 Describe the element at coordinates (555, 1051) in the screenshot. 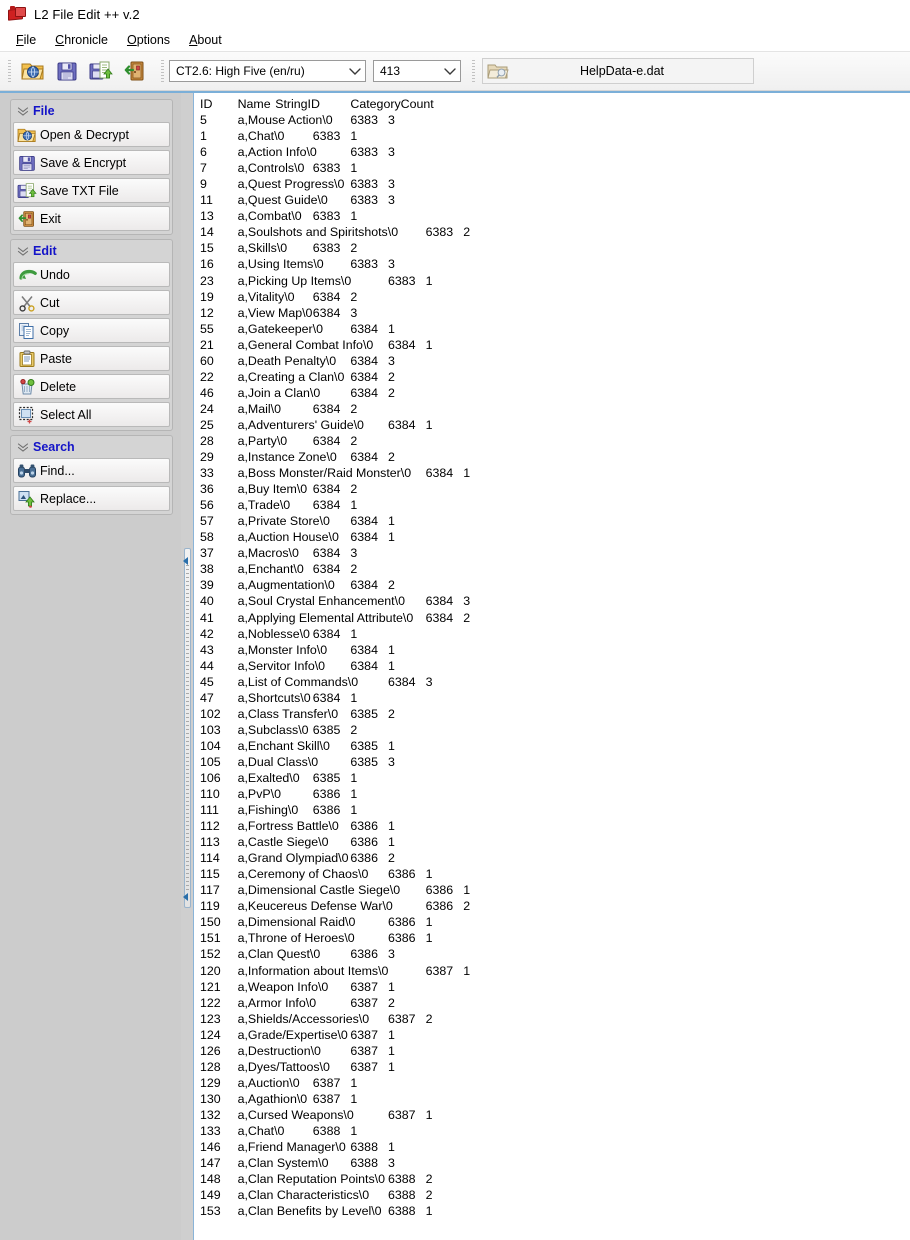

I see `table-row: 126 a,Destruction\0 6387 1` at that location.